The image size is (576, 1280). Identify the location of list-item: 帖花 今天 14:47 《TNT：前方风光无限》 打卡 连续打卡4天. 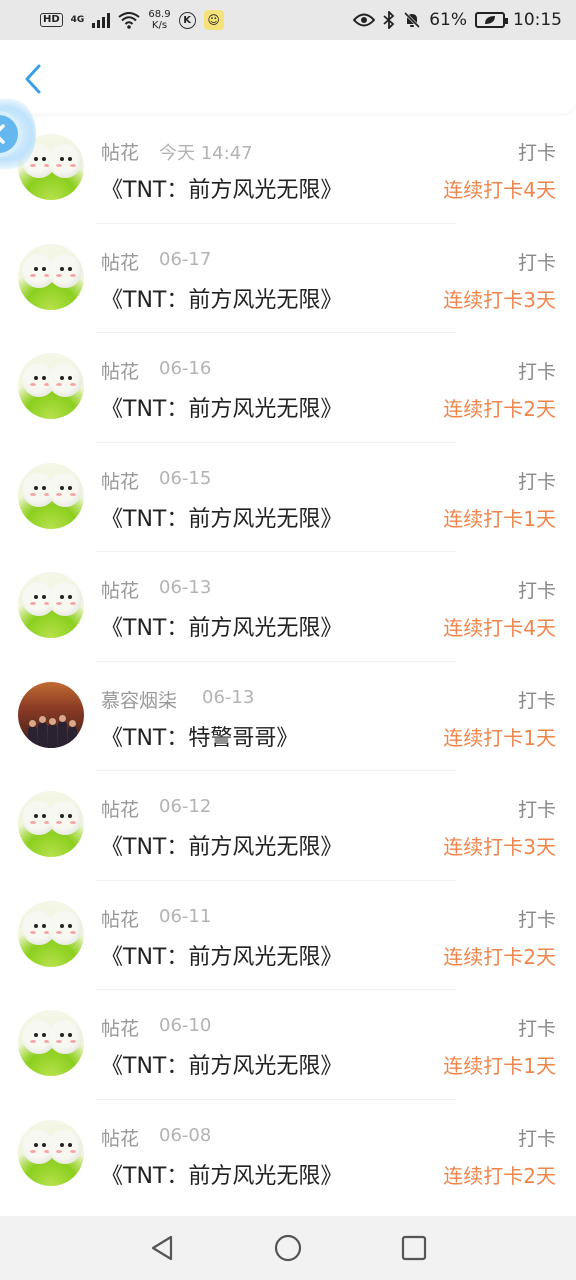
(288, 169).